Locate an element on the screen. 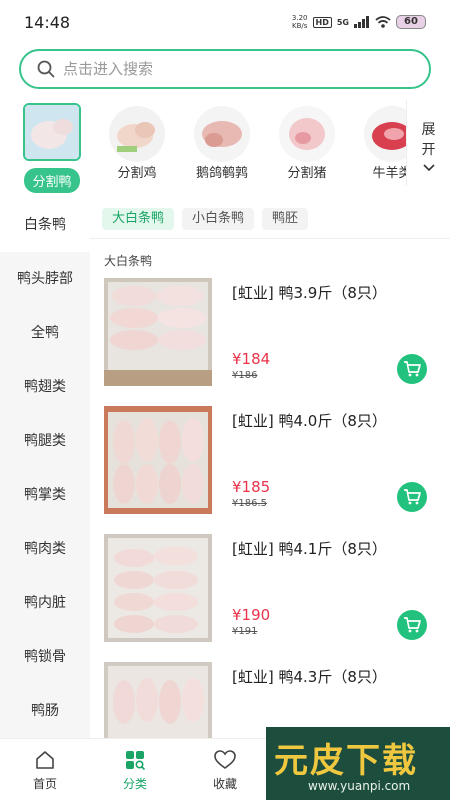 The image size is (450, 800). wifi-icon is located at coordinates (383, 22).